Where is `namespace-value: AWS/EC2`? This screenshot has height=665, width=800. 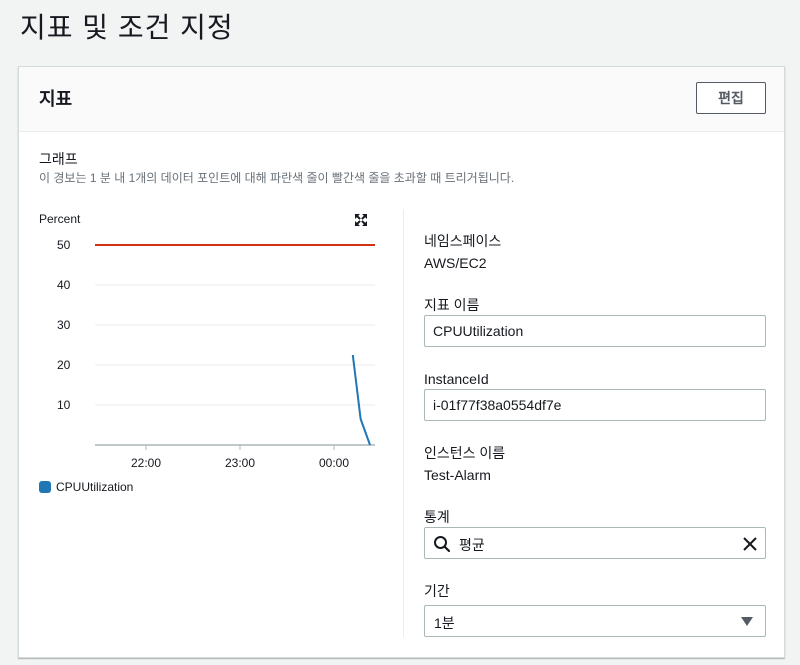 namespace-value: AWS/EC2 is located at coordinates (455, 263).